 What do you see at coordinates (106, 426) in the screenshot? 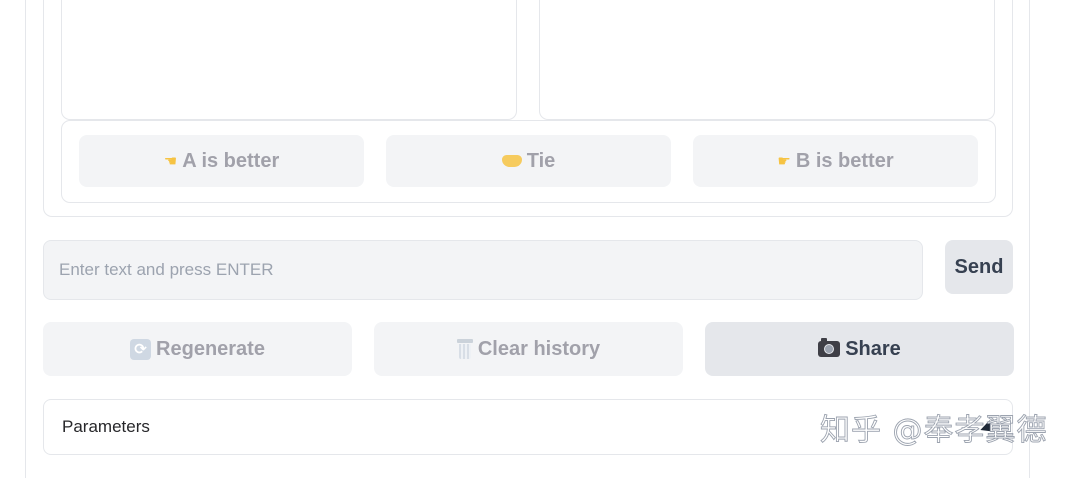
I see `parameters-label: Parameters` at bounding box center [106, 426].